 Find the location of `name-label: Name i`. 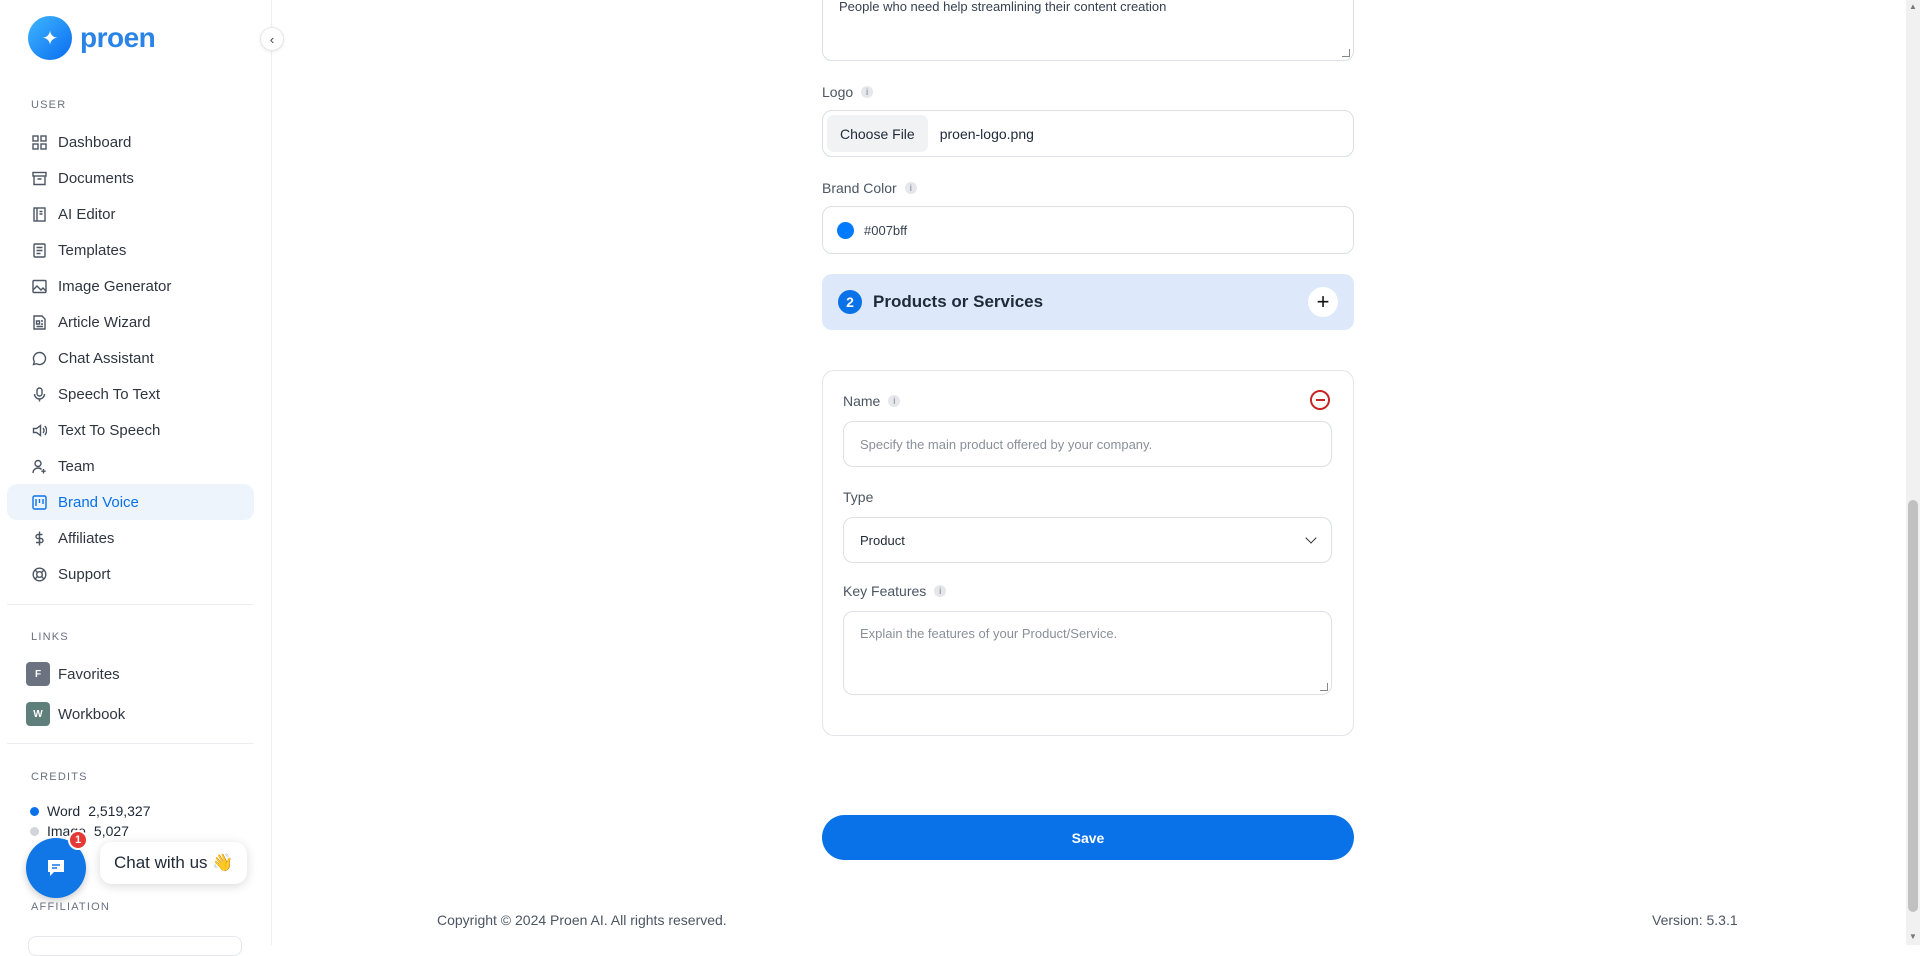

name-label: Name i is located at coordinates (872, 401).